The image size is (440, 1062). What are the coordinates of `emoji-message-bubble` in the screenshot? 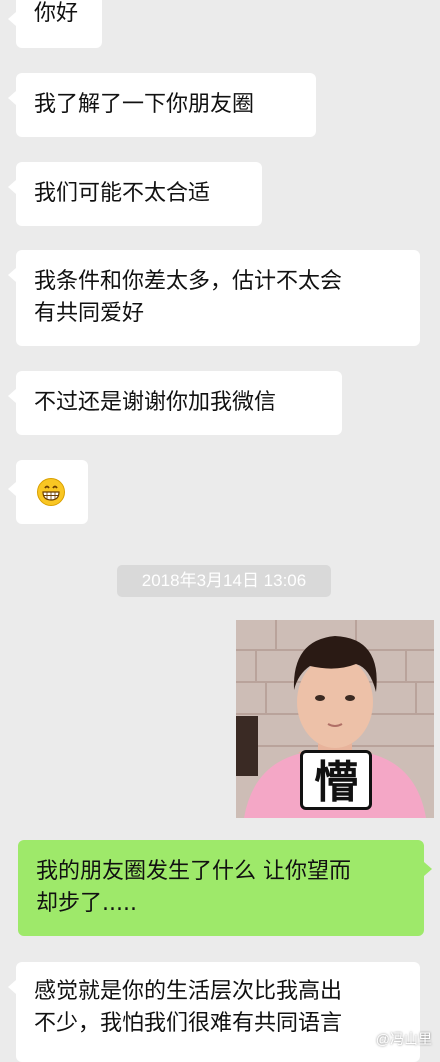 It's located at (48, 492).